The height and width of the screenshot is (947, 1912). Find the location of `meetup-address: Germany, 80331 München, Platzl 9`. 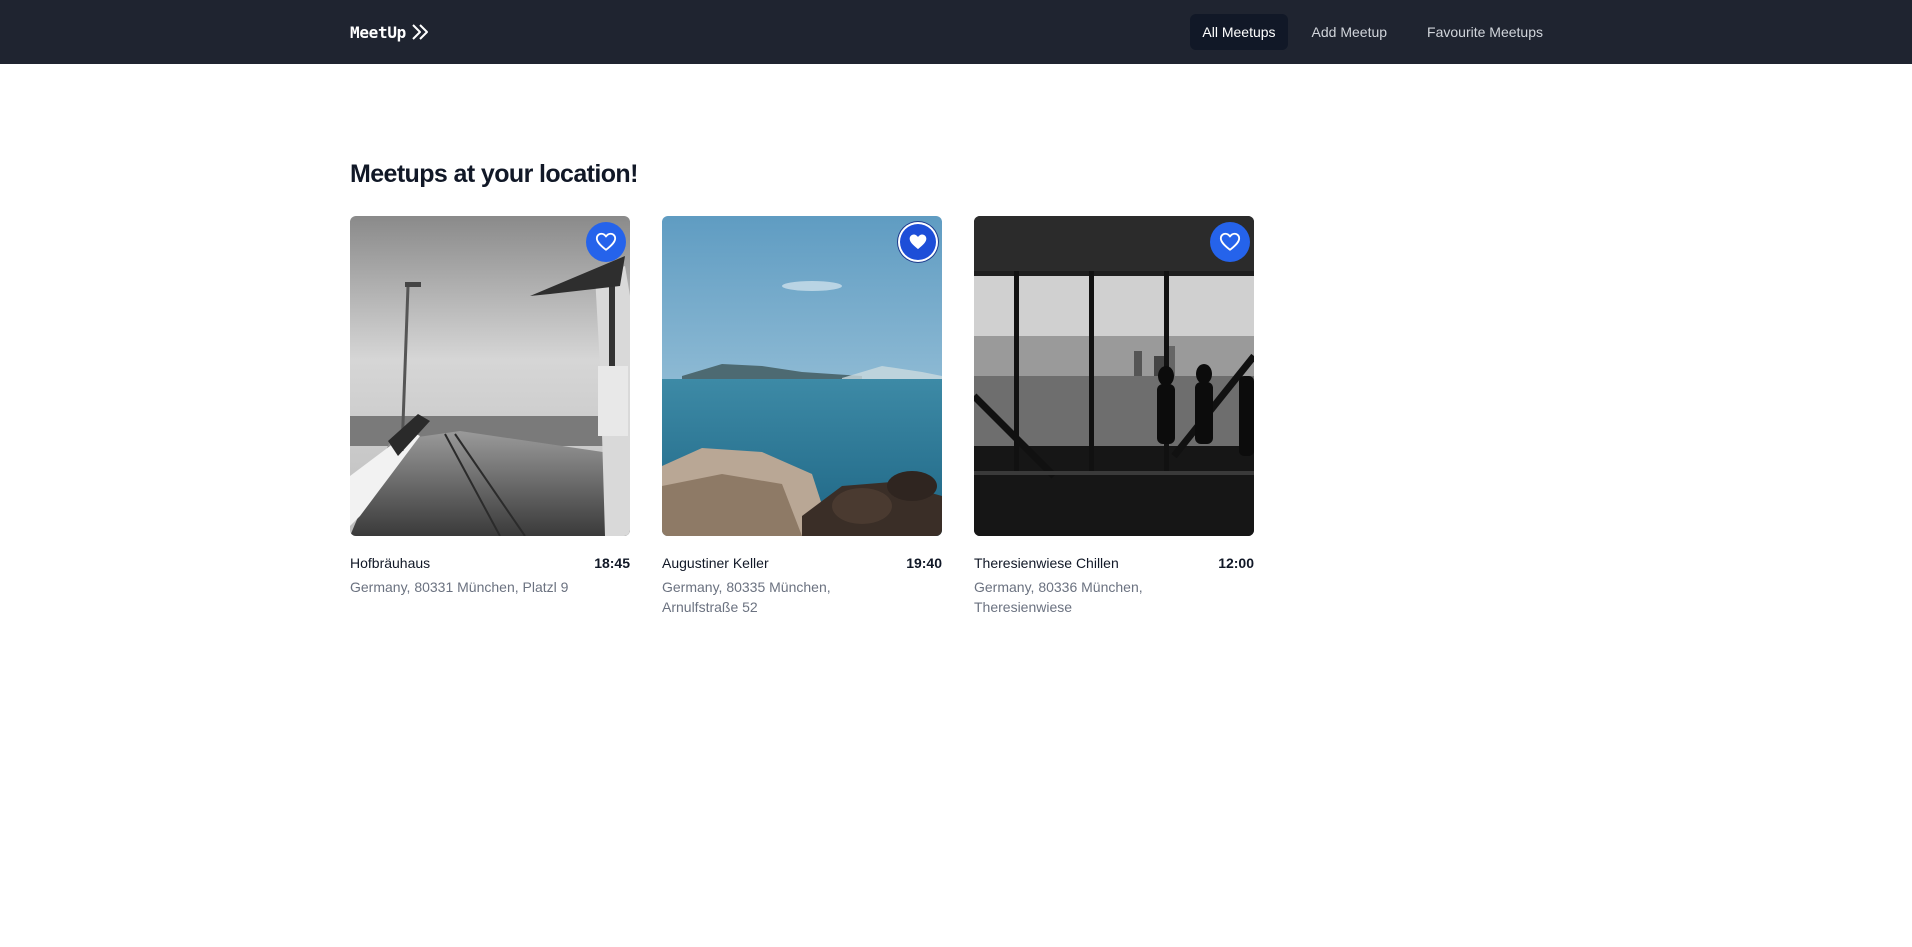

meetup-address: Germany, 80331 München, Platzl 9 is located at coordinates (459, 587).